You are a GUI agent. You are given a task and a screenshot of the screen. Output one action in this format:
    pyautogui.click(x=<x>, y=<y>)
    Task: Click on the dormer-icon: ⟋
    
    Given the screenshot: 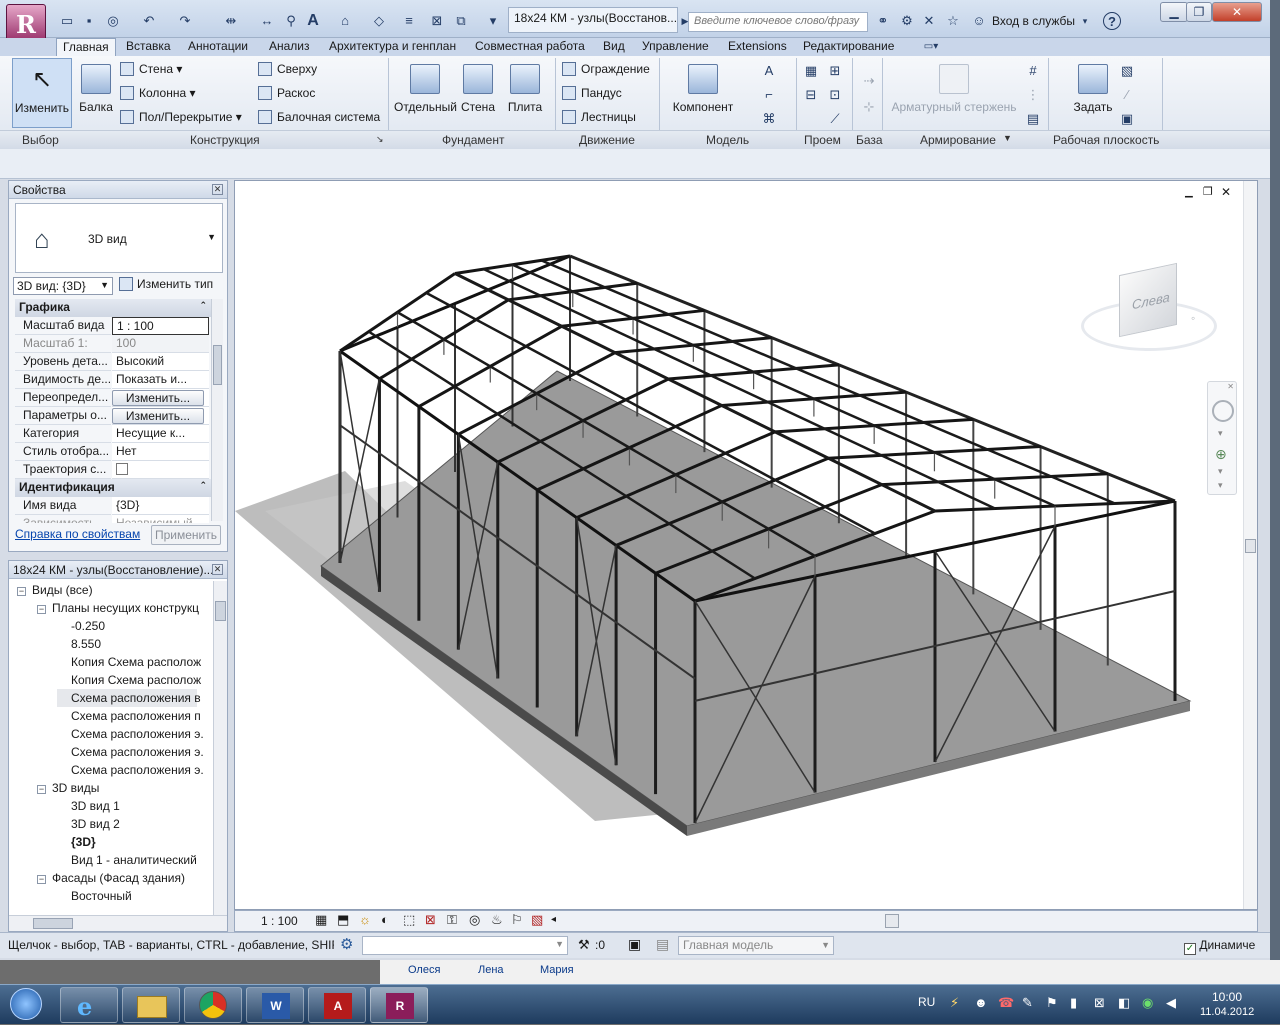 What is the action you would take?
    pyautogui.click(x=835, y=119)
    